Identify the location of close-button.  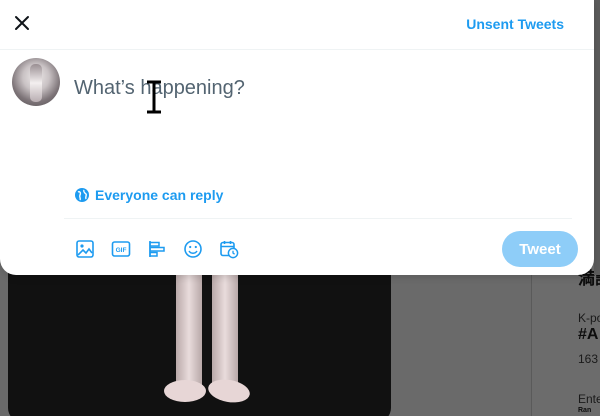
(22, 23).